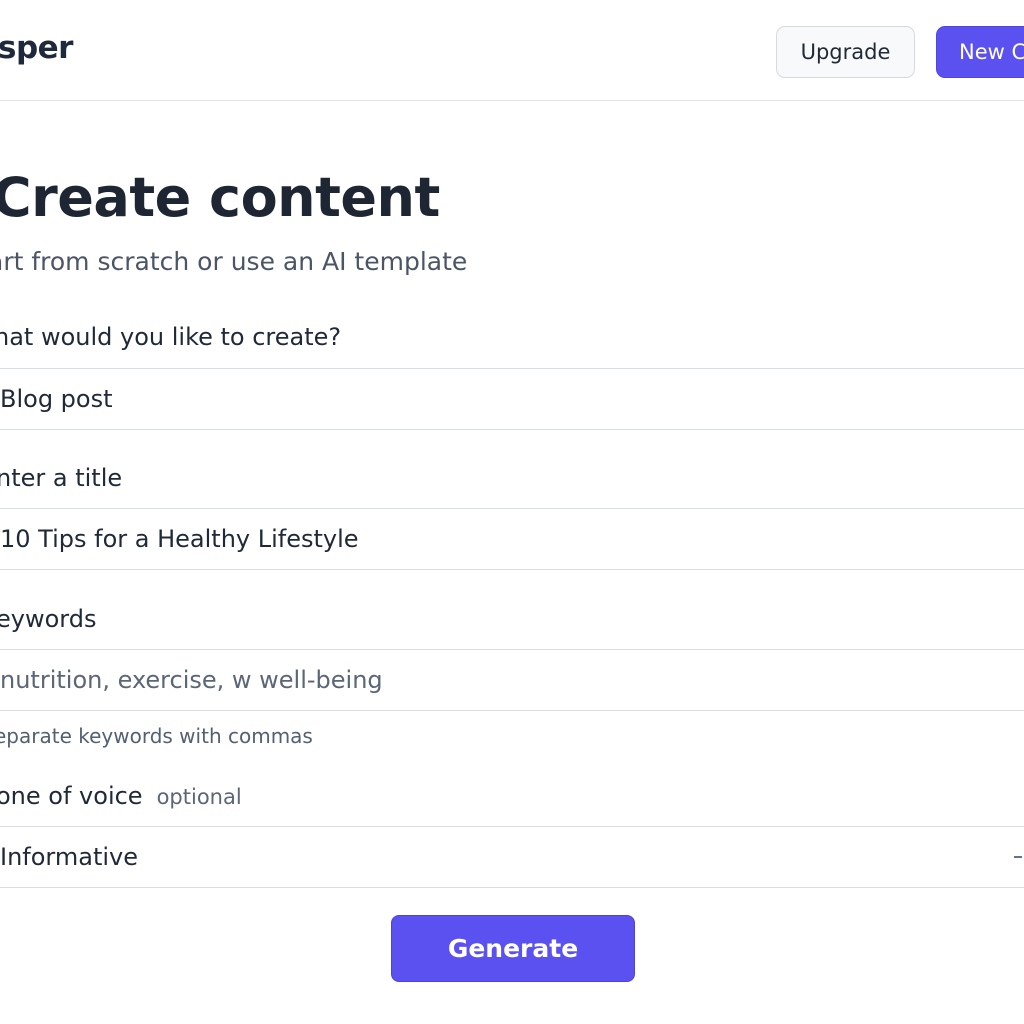 The image size is (1024, 1024). What do you see at coordinates (512, 399) in the screenshot?
I see `content-type-select: Blog post` at bounding box center [512, 399].